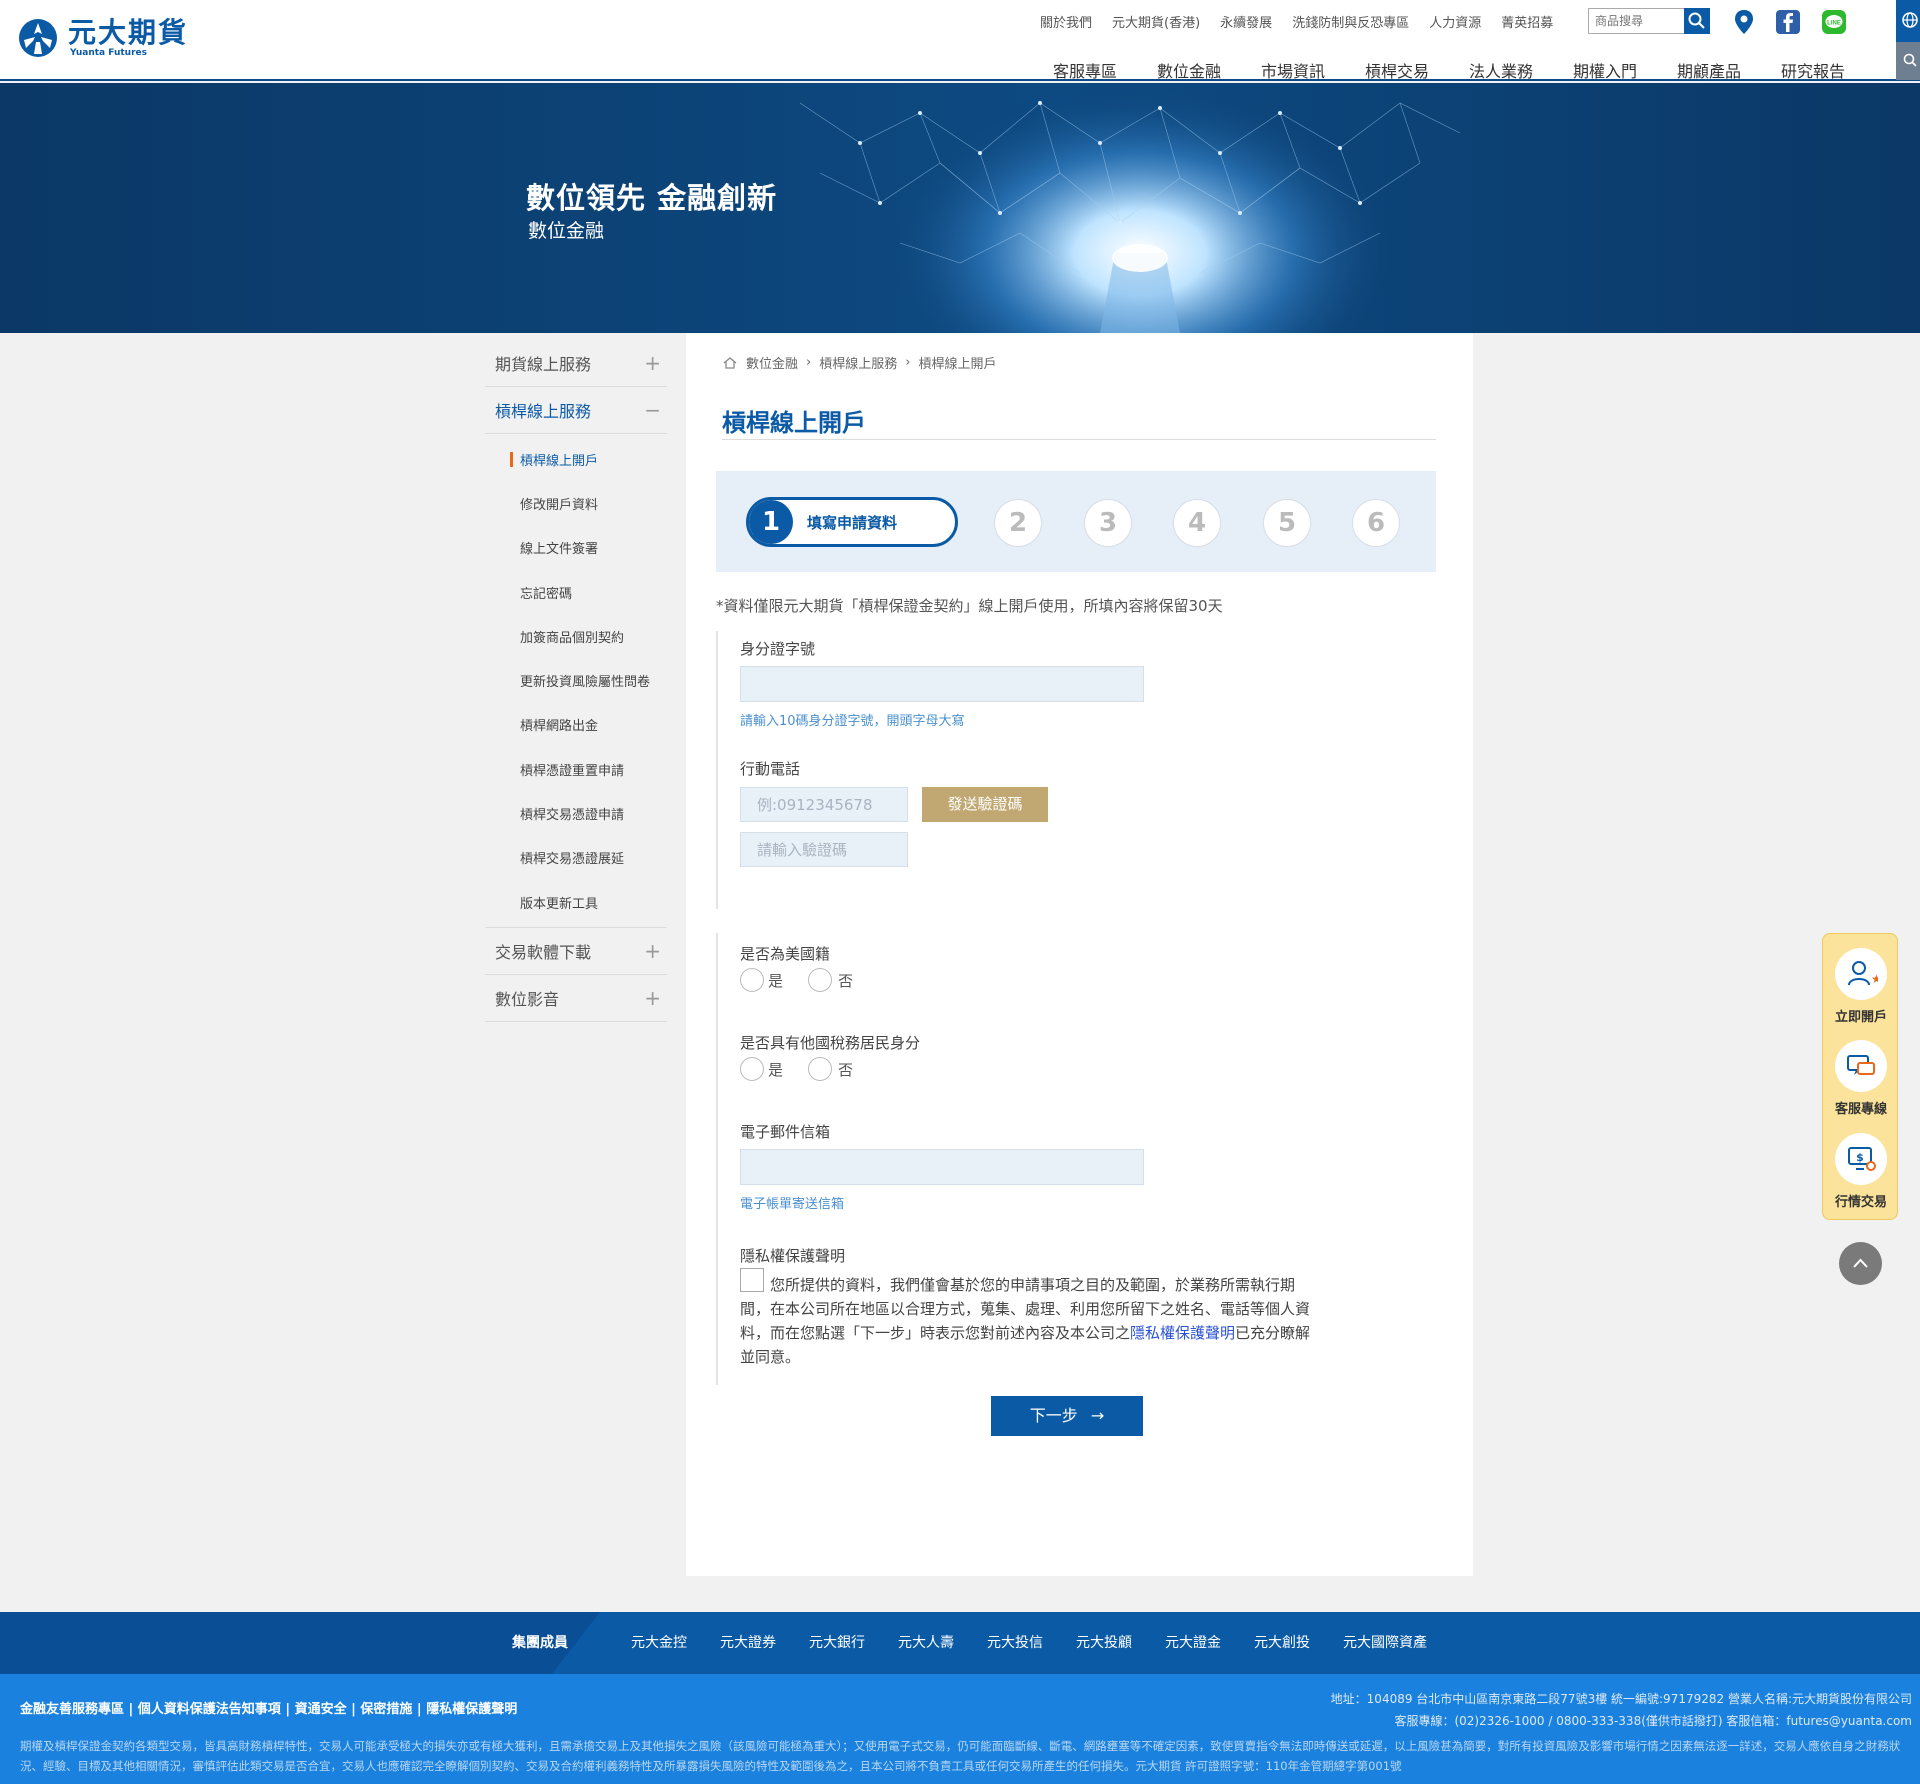 Image resolution: width=1920 pixels, height=1784 pixels. Describe the element at coordinates (576, 636) in the screenshot. I see `sidebar-item-product-contract: 加簽商品個別契約` at that location.